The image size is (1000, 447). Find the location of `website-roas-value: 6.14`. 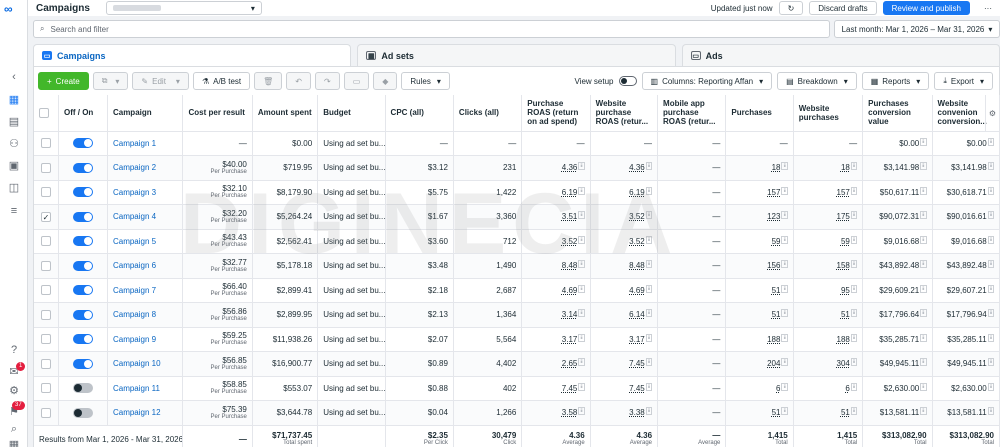

website-roas-value: 6.14 is located at coordinates (637, 314).